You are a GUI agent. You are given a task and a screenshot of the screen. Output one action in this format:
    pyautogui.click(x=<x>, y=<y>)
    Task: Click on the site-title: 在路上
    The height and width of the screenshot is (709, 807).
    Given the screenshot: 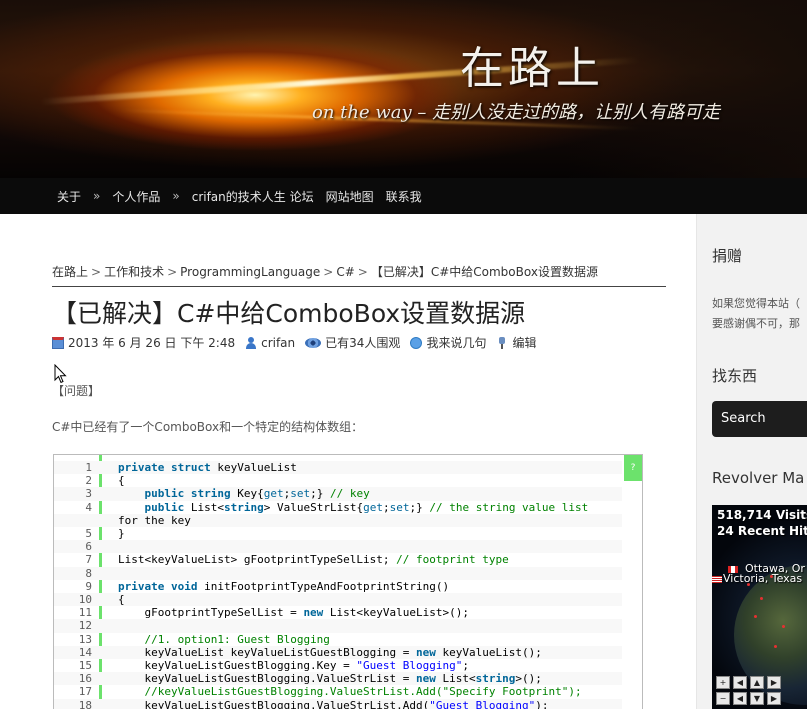 What is the action you would take?
    pyautogui.click(x=532, y=64)
    